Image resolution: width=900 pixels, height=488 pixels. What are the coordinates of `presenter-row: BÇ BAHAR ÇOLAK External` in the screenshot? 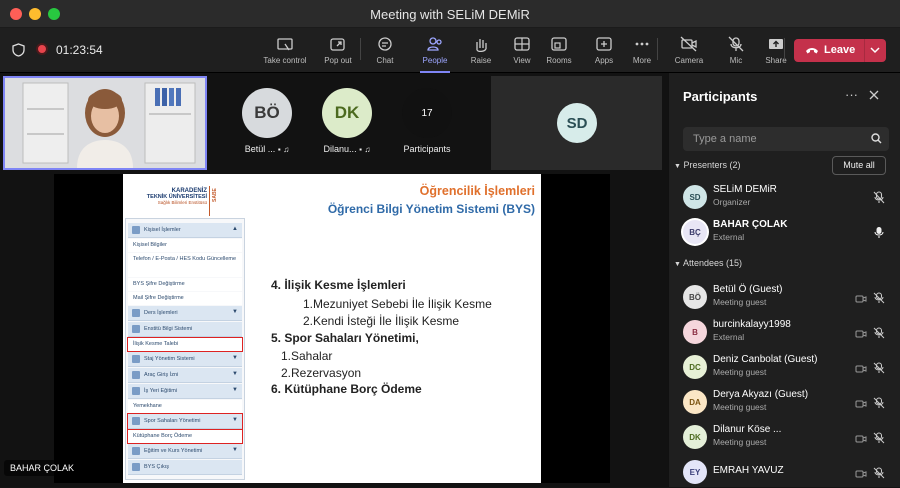 It's located at (788, 233).